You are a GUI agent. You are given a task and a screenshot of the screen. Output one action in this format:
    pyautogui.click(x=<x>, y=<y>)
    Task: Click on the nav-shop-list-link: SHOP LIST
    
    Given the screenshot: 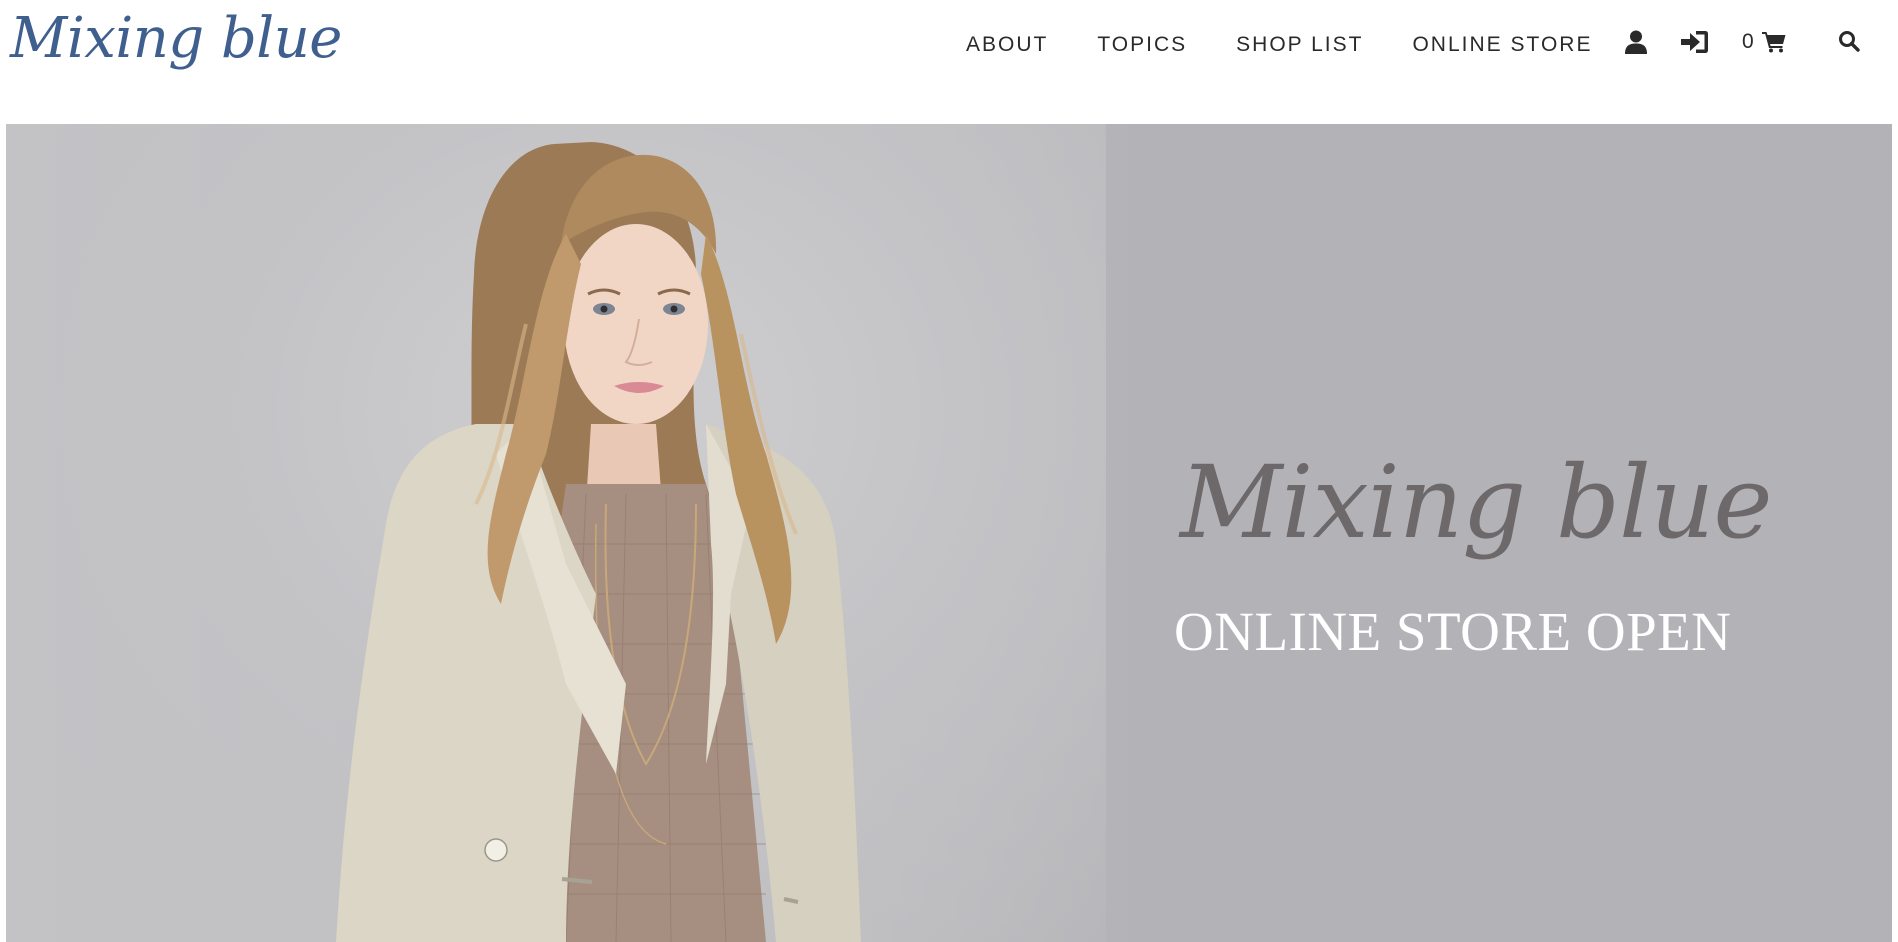 What is the action you would take?
    pyautogui.click(x=1299, y=45)
    